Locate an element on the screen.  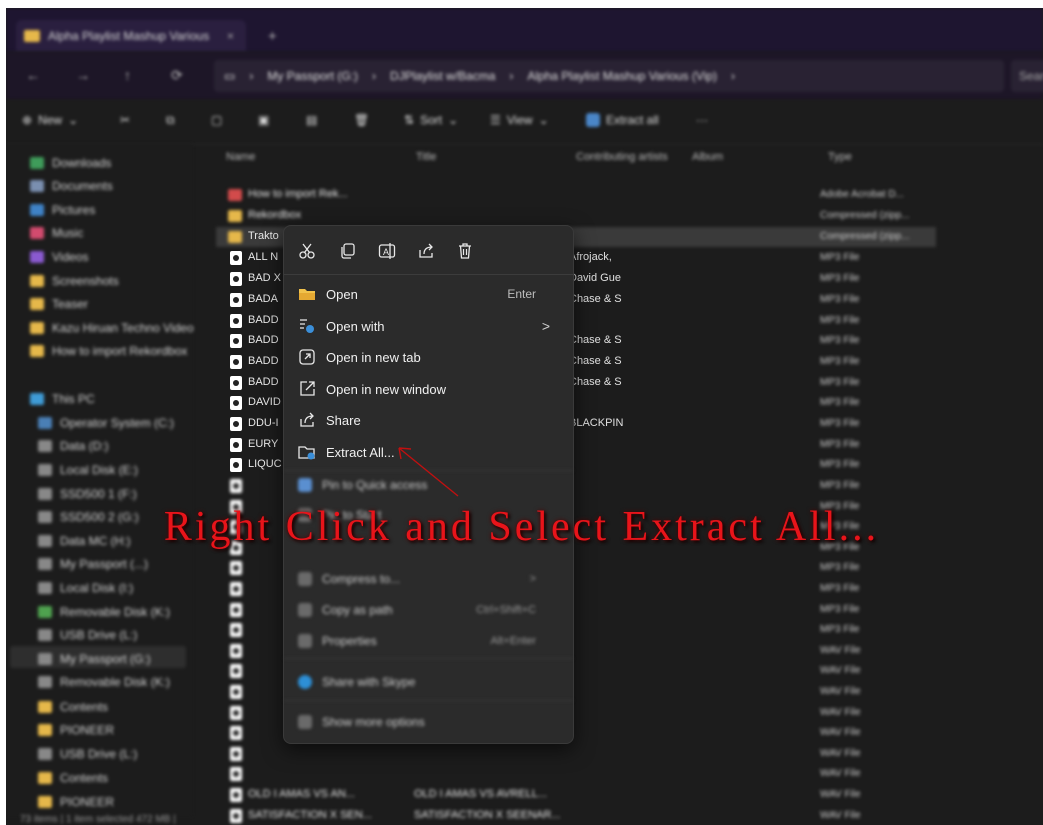
forward-icon: → is located at coordinates (83, 75).